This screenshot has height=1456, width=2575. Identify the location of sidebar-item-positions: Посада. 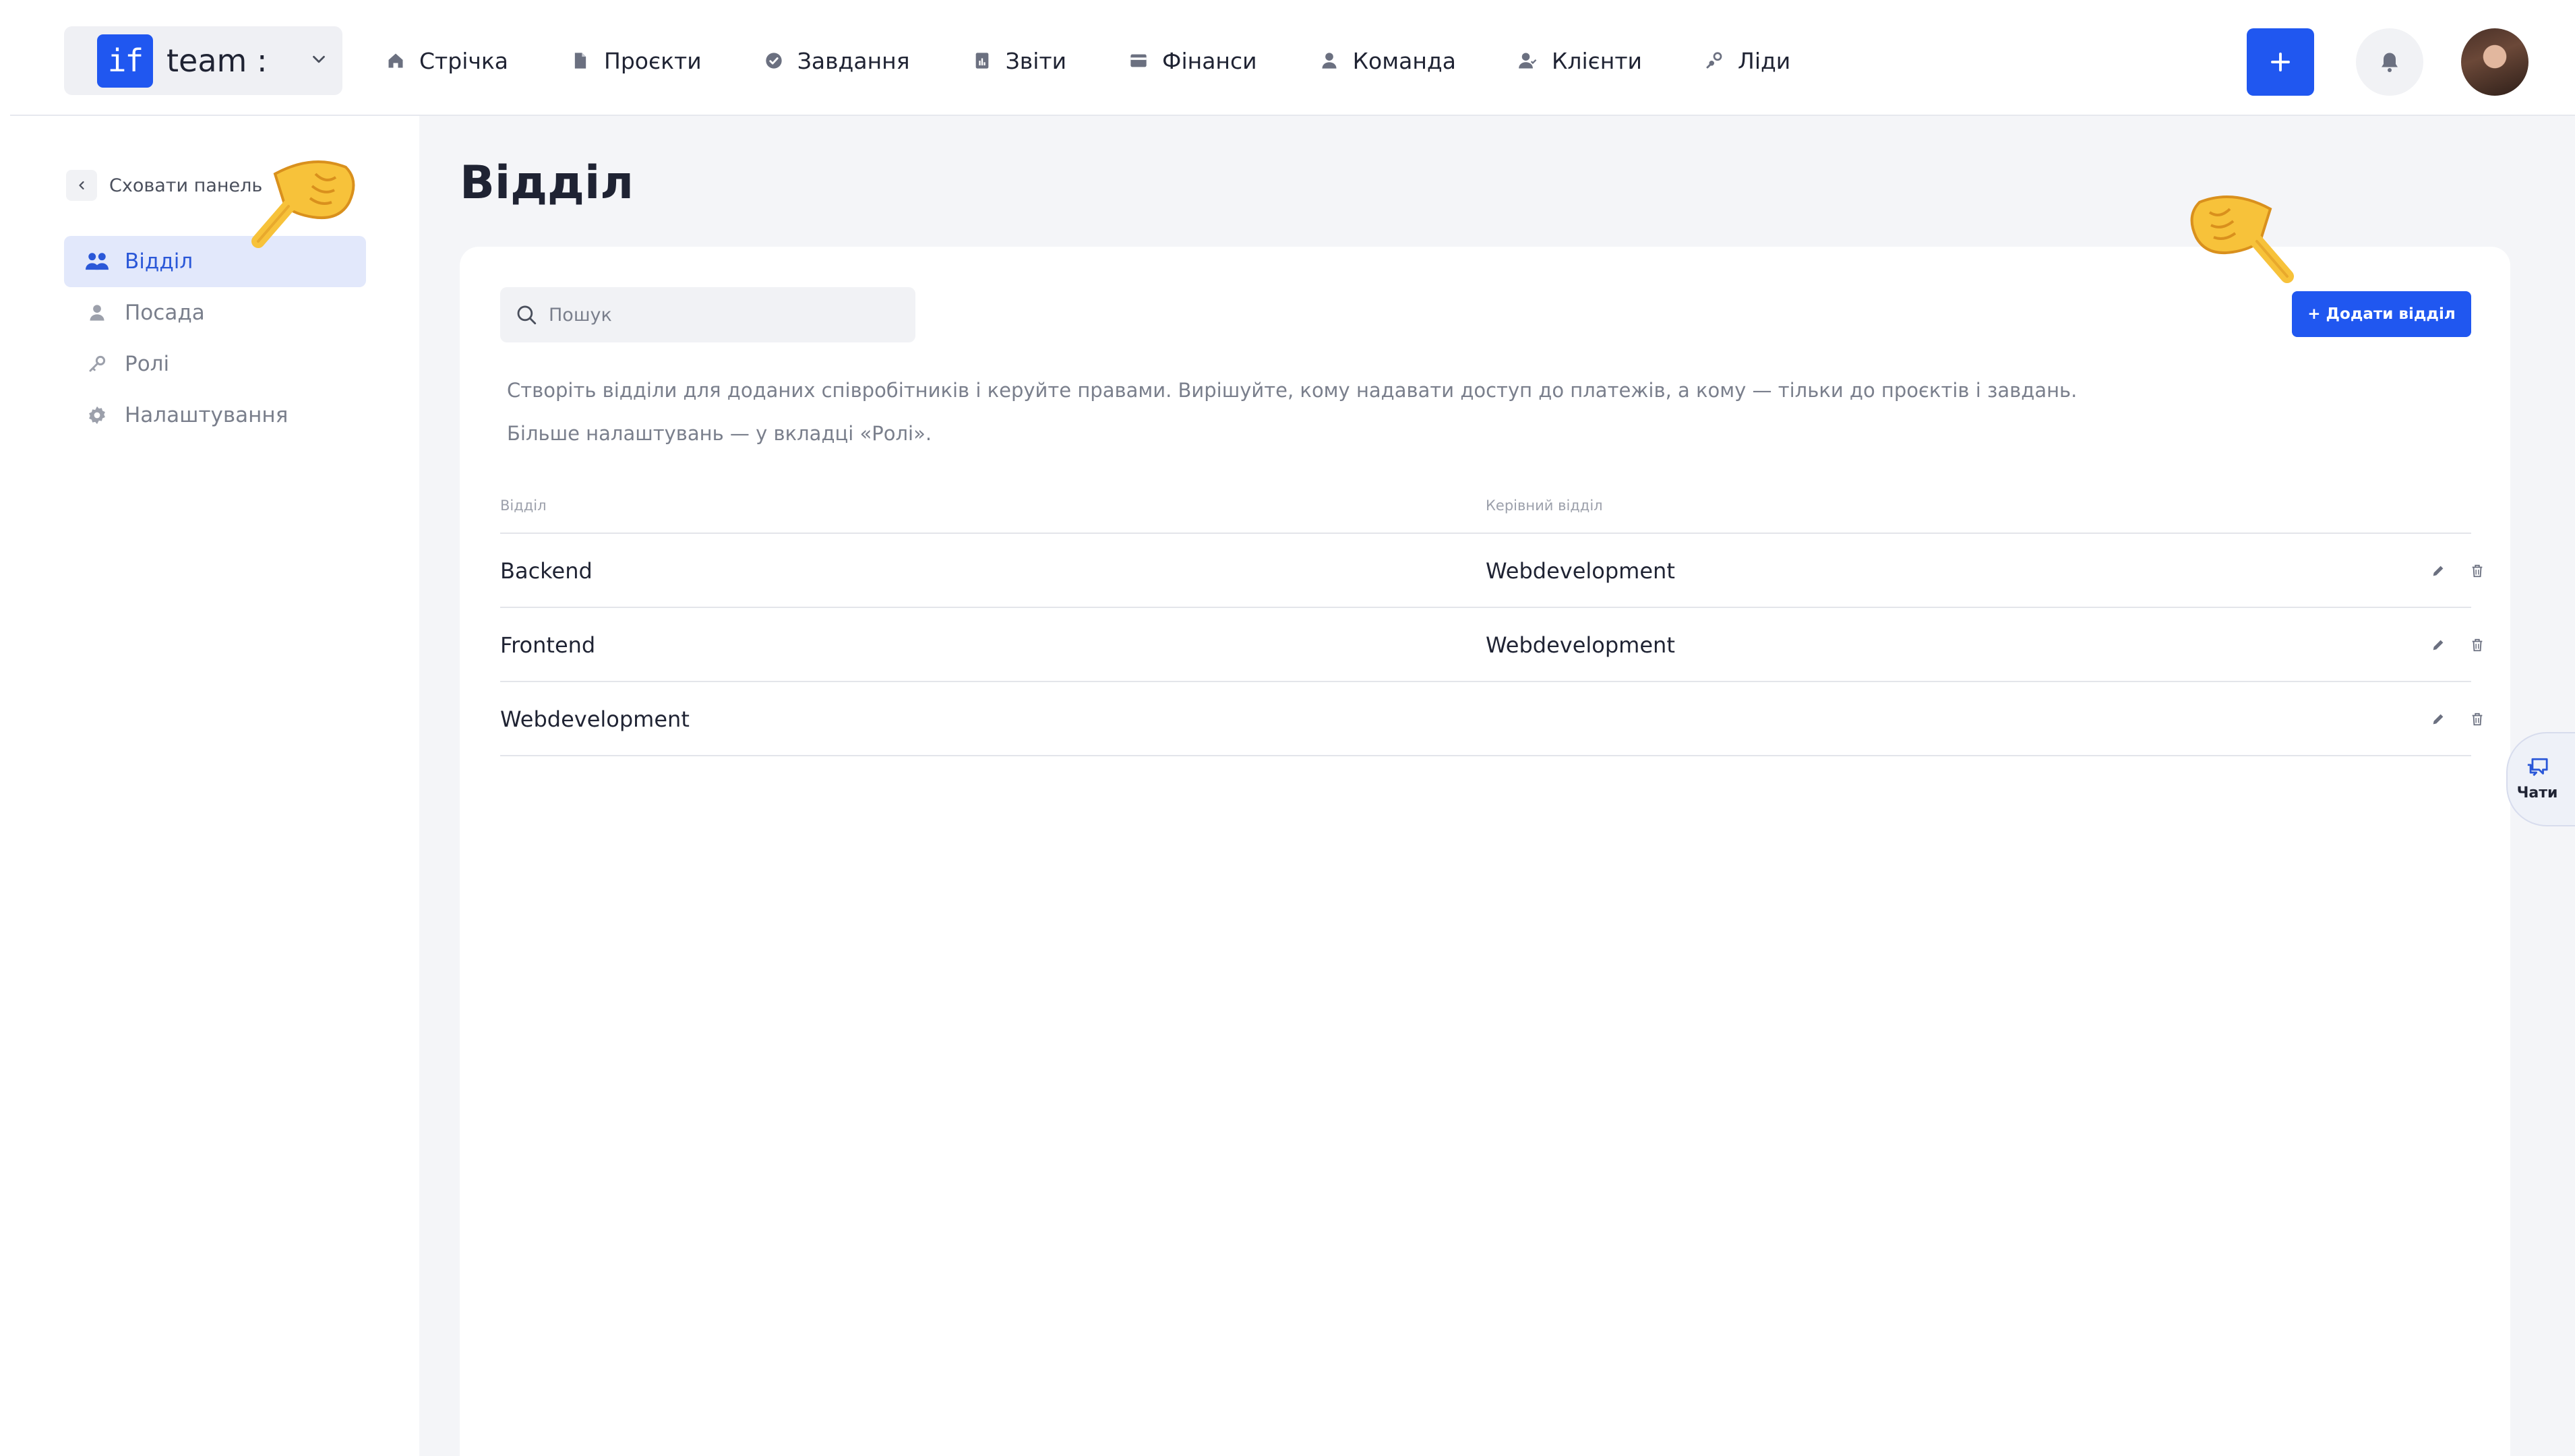
(215, 312).